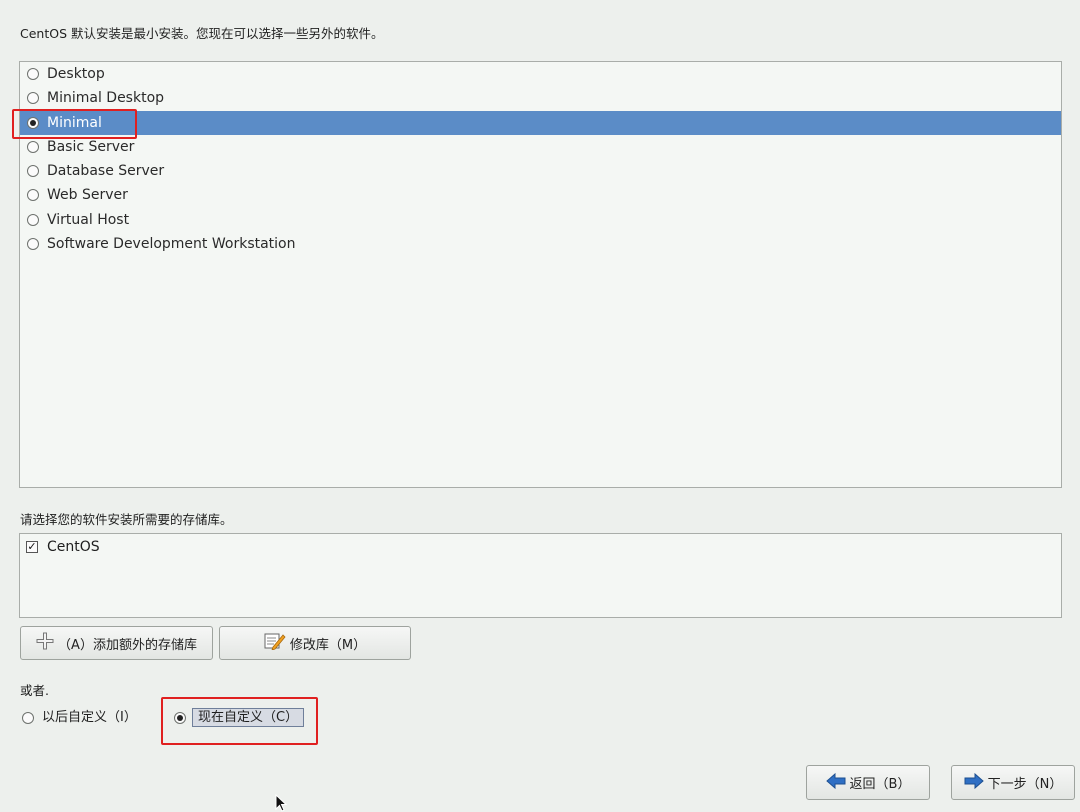 This screenshot has height=812, width=1080. Describe the element at coordinates (880, 784) in the screenshot. I see `back-label: 返回（B）` at that location.